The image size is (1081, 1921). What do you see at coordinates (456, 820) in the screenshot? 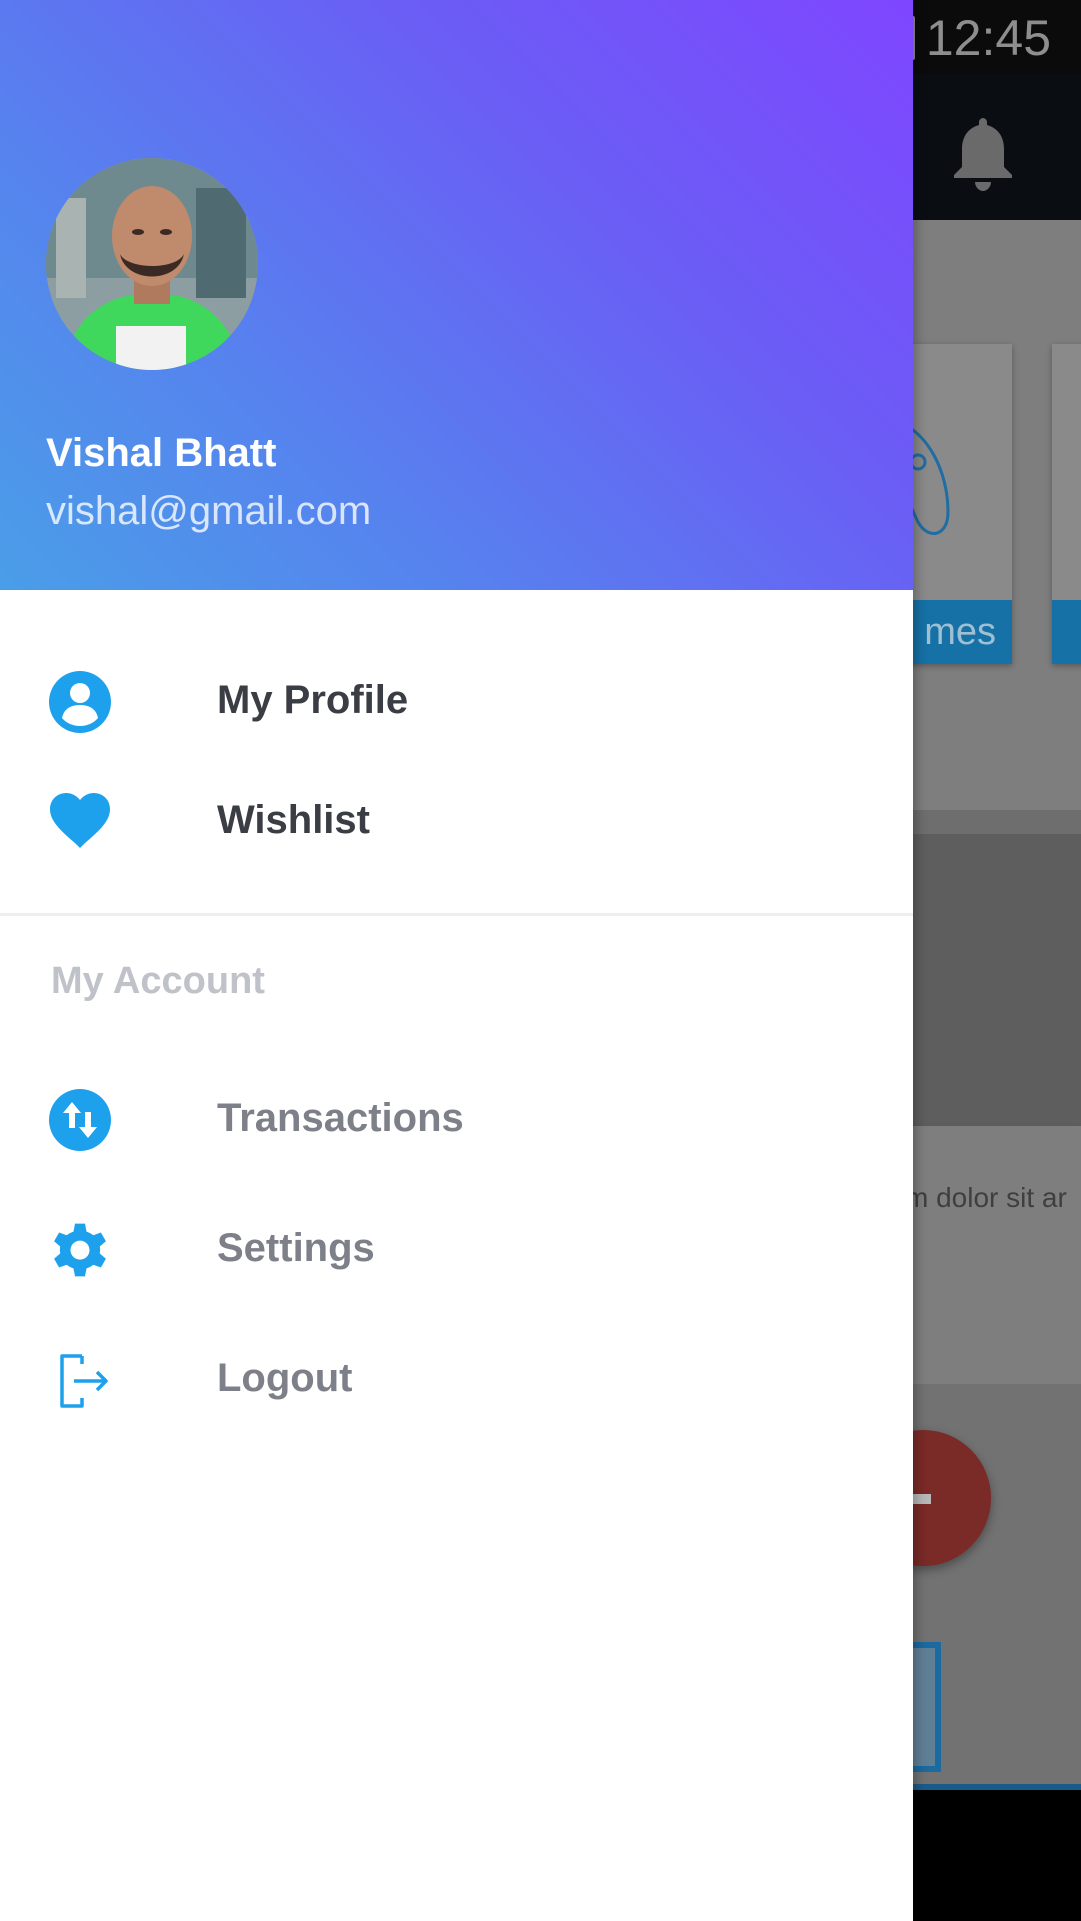
I see `menu-item-wishlist: Wishlist` at bounding box center [456, 820].